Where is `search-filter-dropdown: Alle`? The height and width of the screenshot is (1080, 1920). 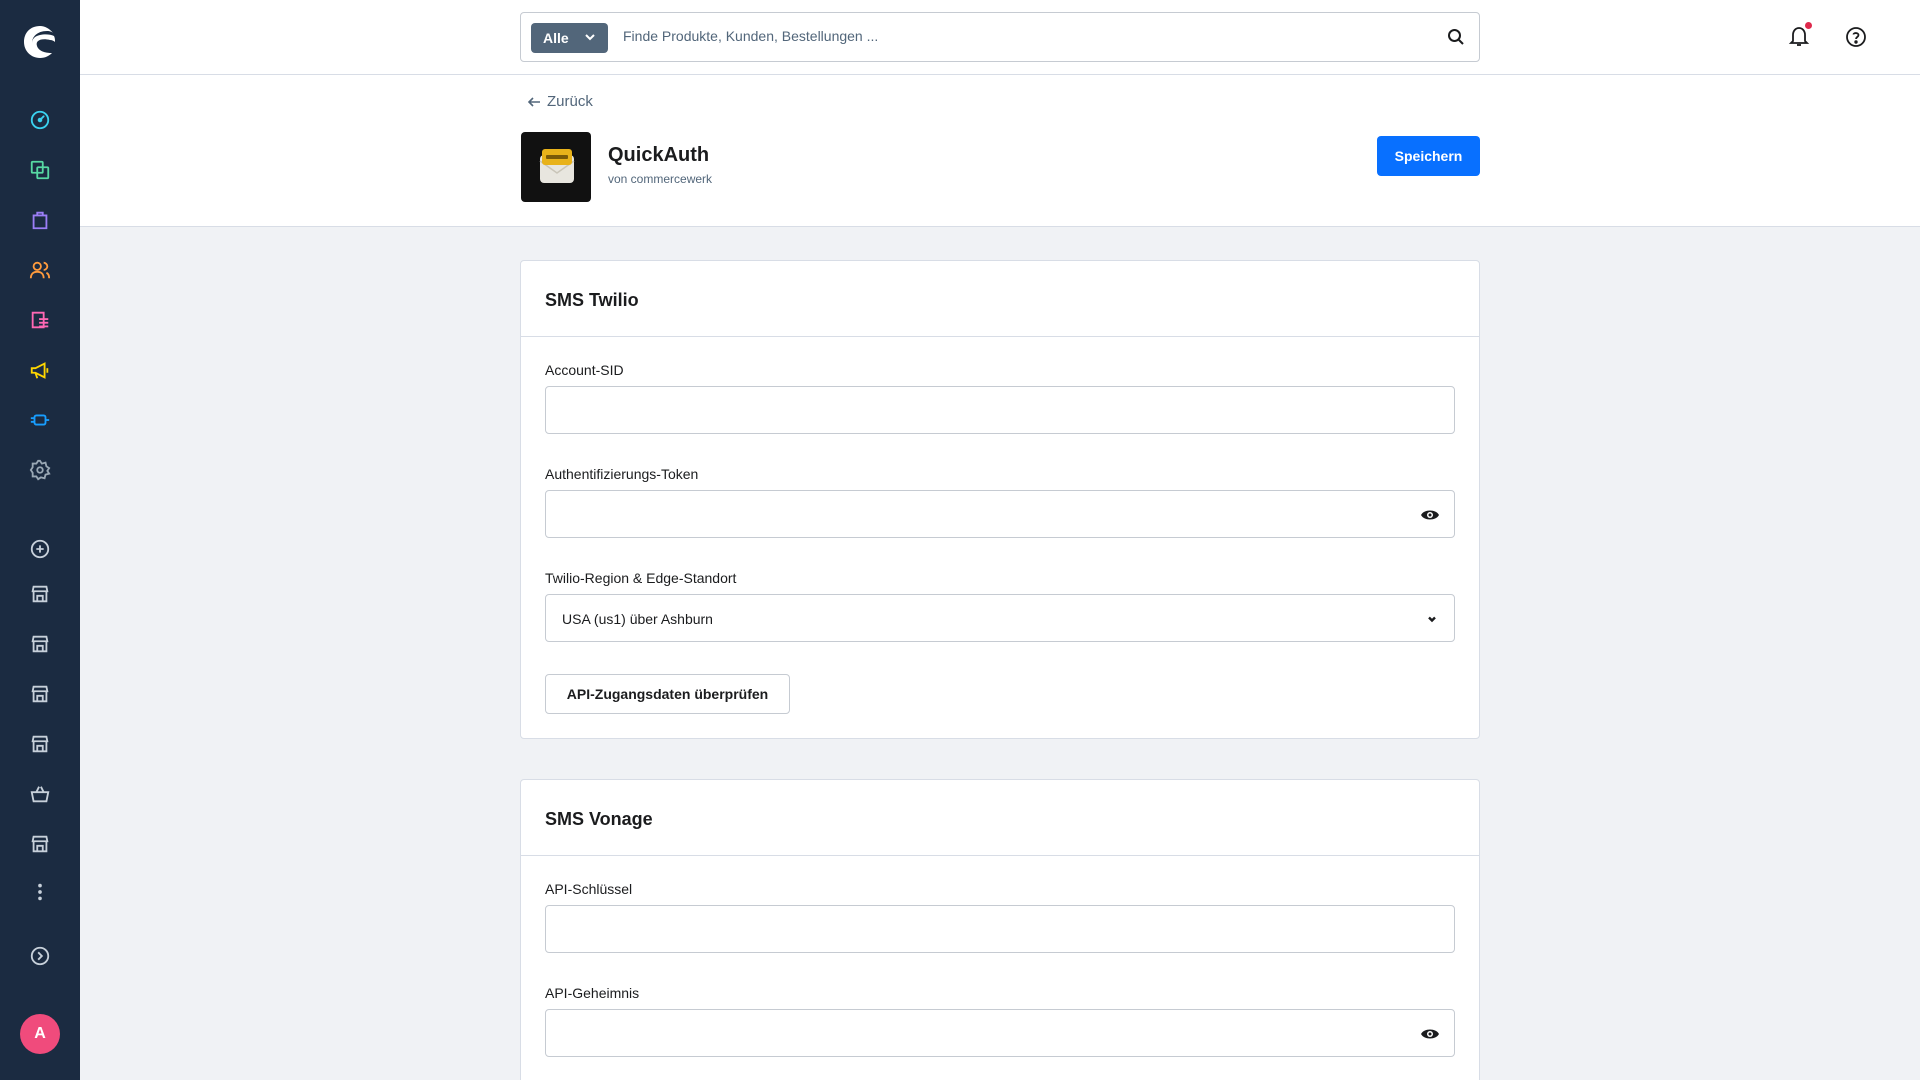
search-filter-dropdown: Alle is located at coordinates (569, 38).